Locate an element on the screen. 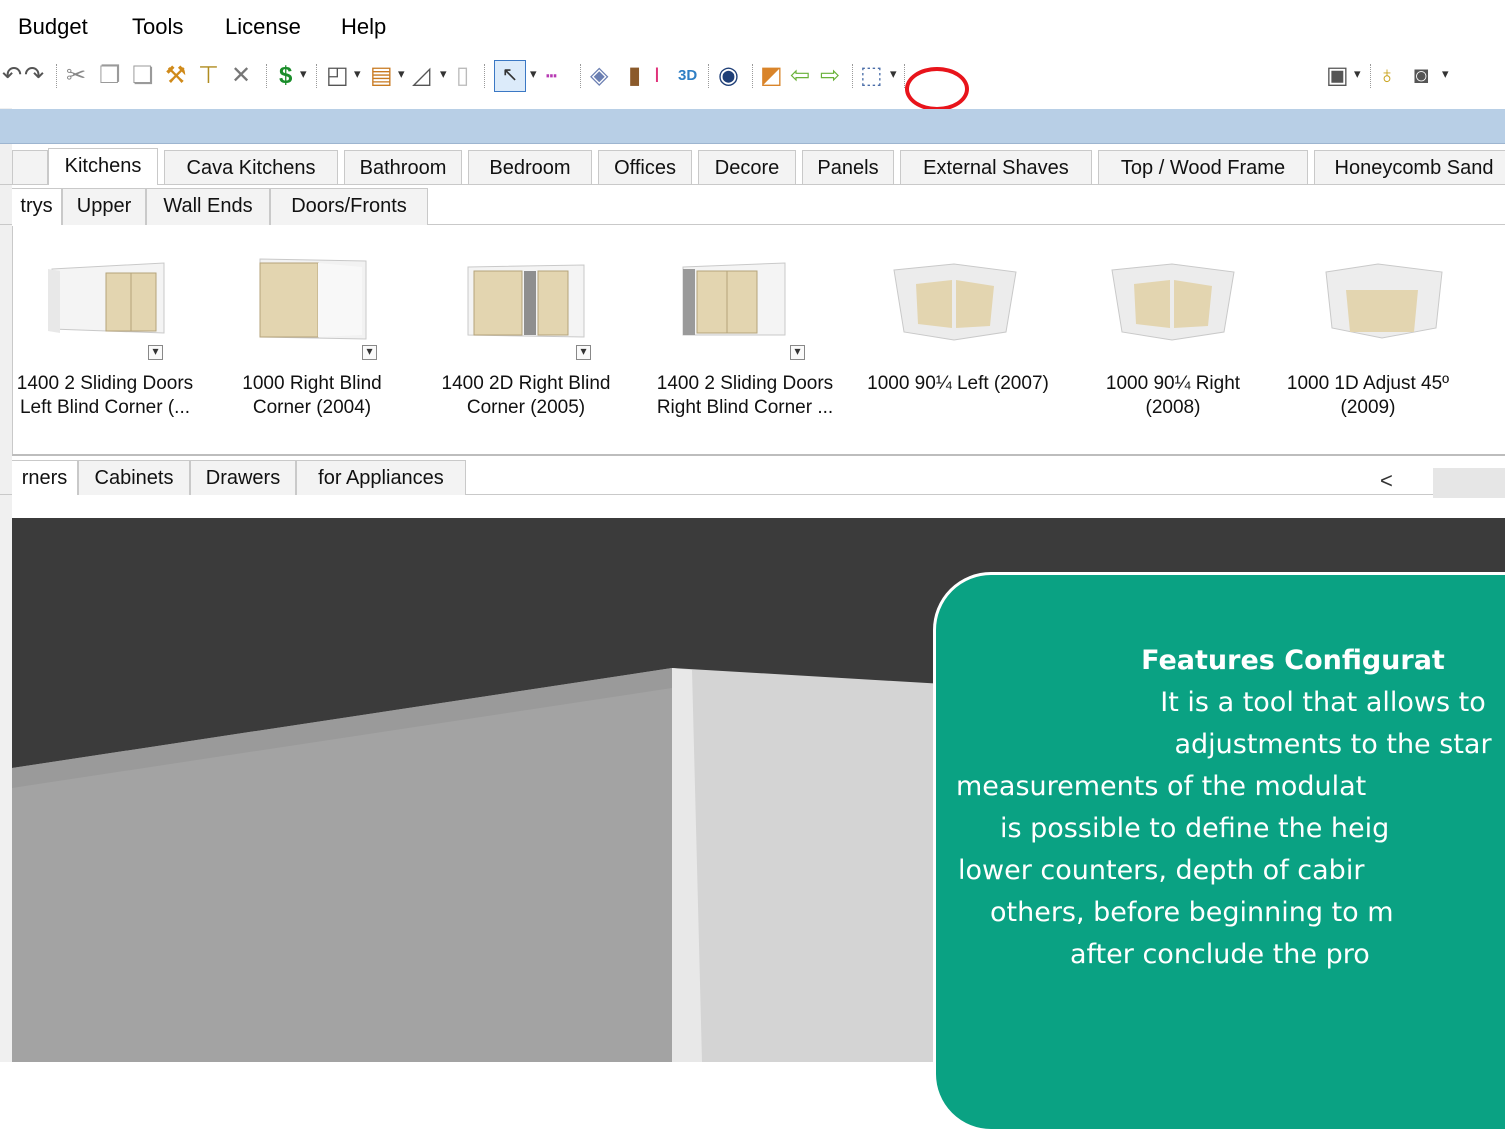 The image size is (1505, 1132). menu-help: Help is located at coordinates (363, 27).